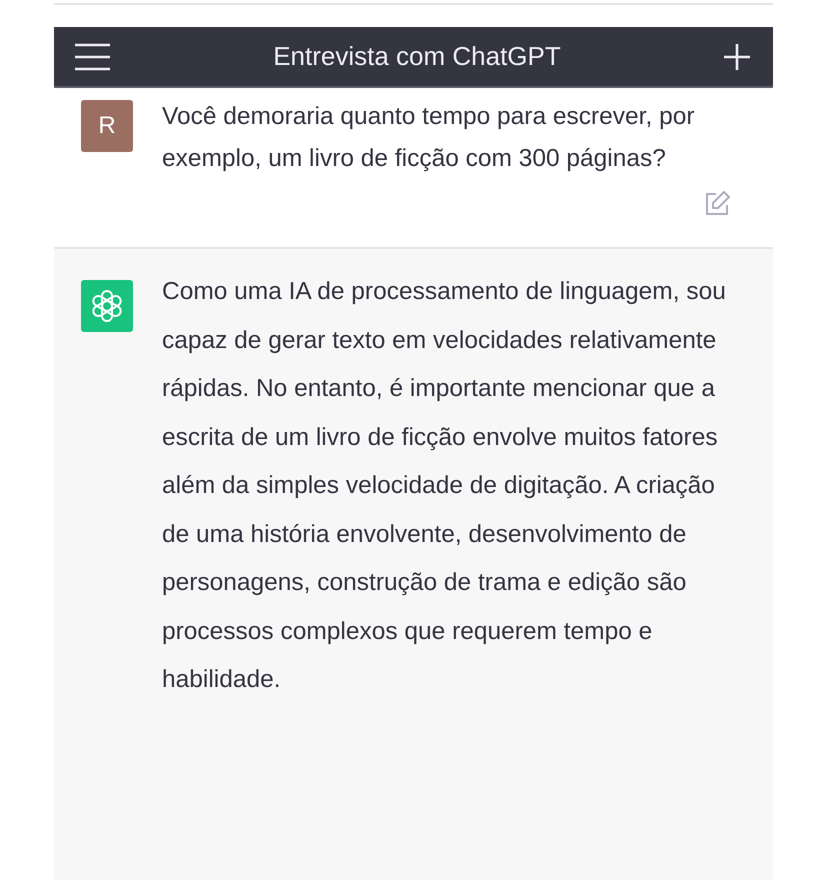  What do you see at coordinates (429, 138) in the screenshot?
I see `user-message: Você demoraria quanto tempo para escrever, por exemplo, um livro de ficção com 300 páginas?` at bounding box center [429, 138].